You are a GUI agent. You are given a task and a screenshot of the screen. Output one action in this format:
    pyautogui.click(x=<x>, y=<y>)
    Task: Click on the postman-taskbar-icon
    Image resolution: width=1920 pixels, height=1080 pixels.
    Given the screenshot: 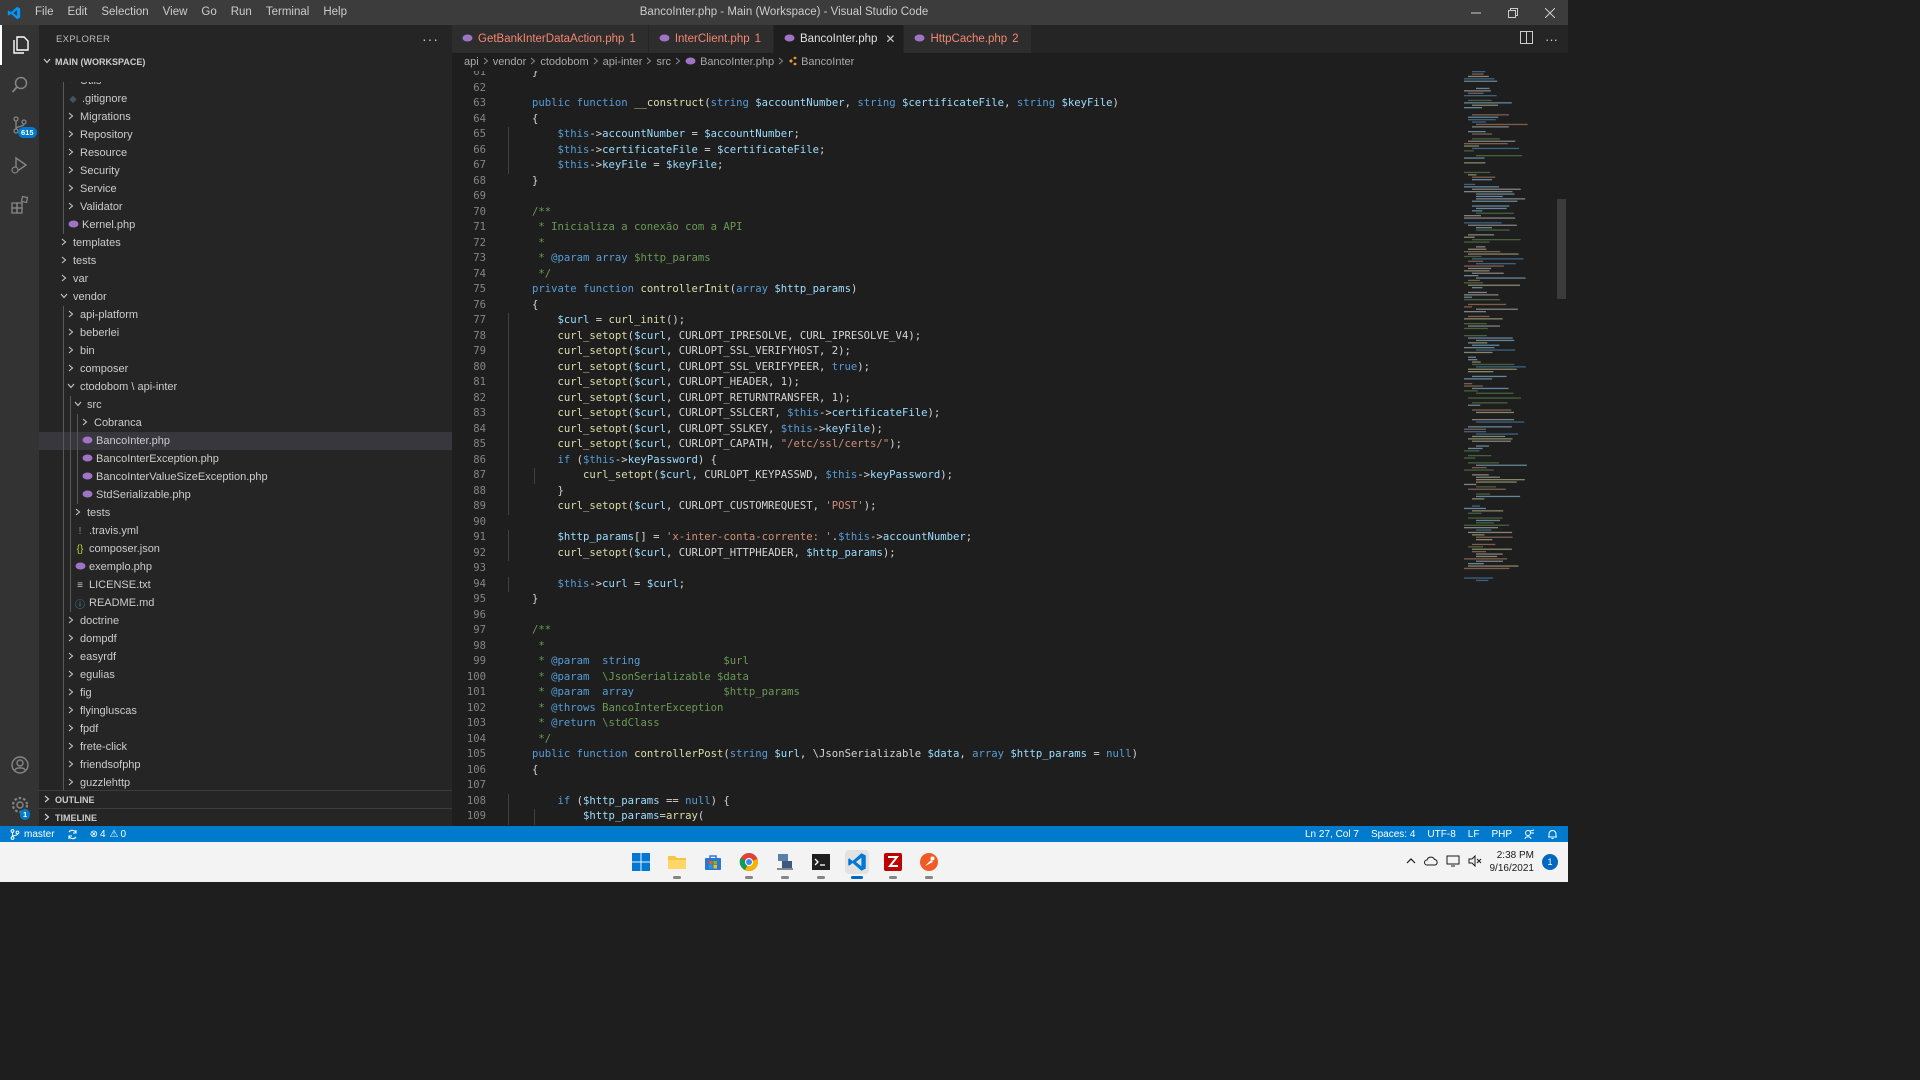 What is the action you would take?
    pyautogui.click(x=929, y=864)
    